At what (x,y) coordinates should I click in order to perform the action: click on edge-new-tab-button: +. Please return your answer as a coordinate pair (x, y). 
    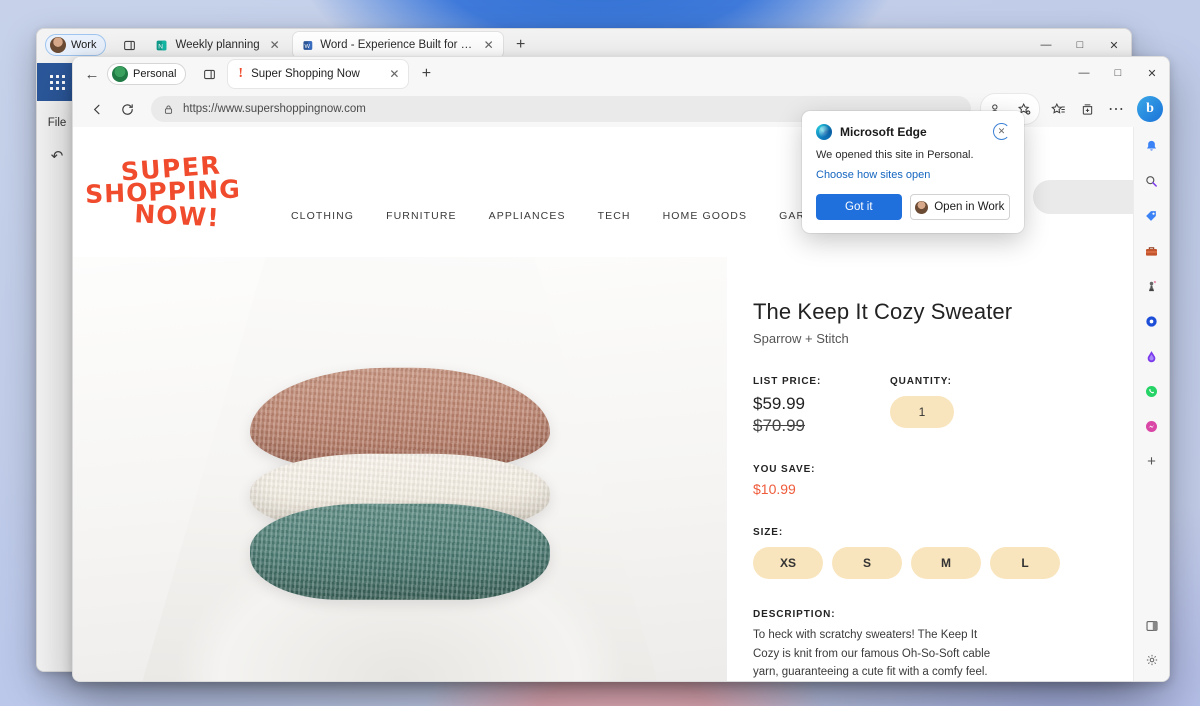
    Looking at the image, I should click on (426, 74).